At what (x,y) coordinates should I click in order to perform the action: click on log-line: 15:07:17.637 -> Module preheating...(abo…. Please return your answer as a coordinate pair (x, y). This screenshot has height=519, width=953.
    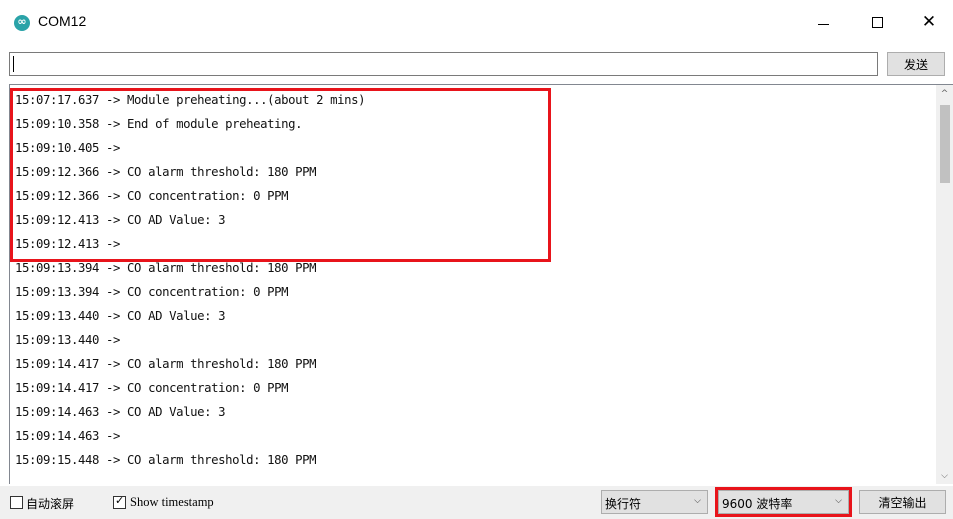
    Looking at the image, I should click on (190, 100).